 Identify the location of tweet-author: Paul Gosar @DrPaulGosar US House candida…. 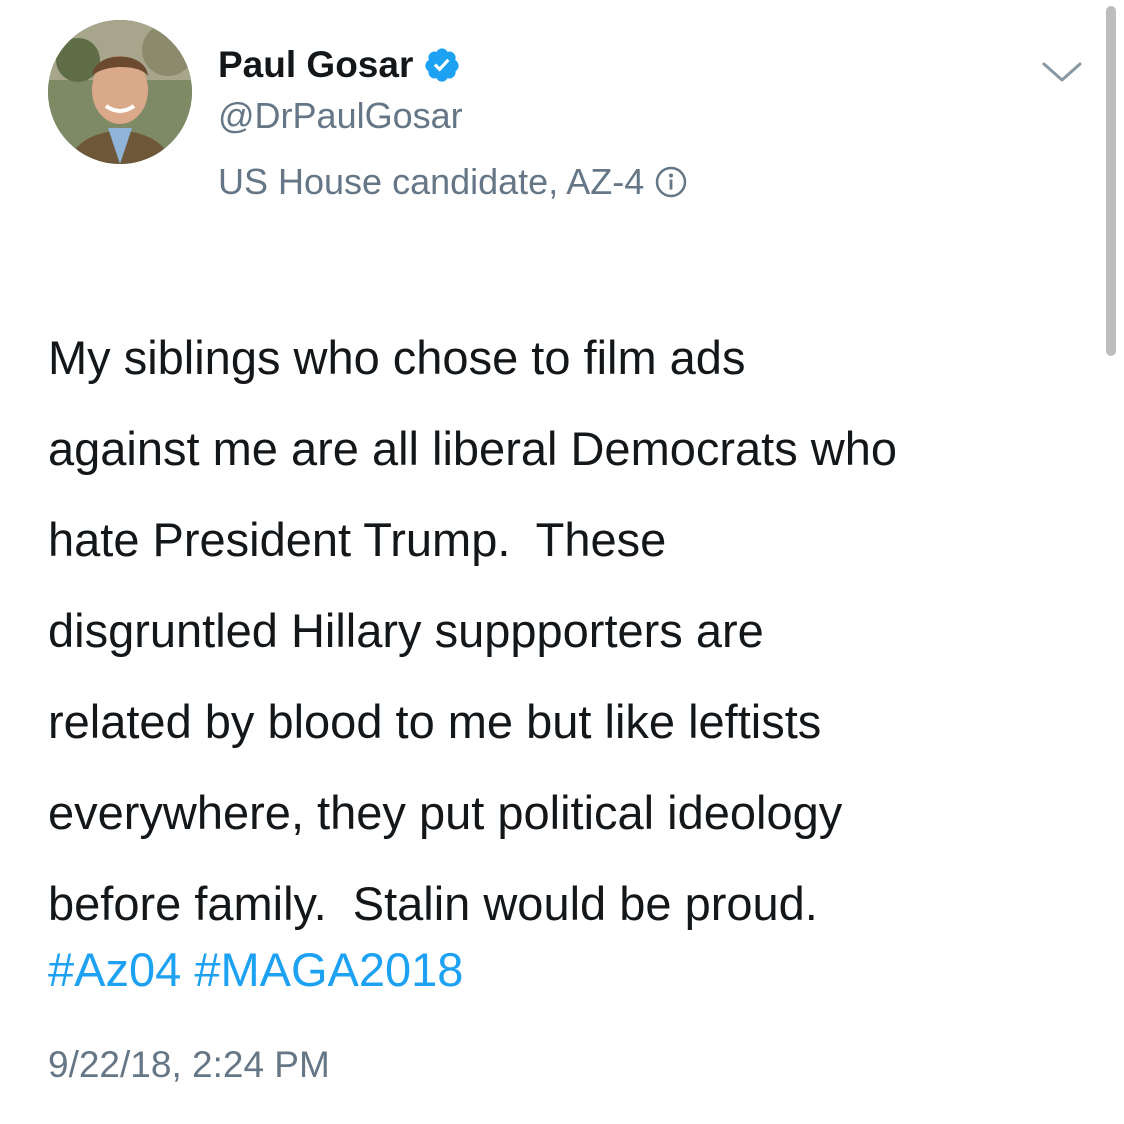
(453, 122).